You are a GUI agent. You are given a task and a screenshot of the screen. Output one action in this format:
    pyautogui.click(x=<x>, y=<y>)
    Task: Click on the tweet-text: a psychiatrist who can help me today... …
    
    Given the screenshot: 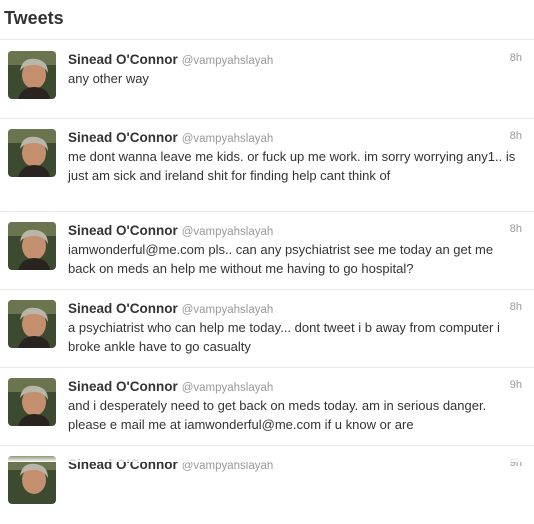 What is the action you would take?
    pyautogui.click(x=284, y=337)
    